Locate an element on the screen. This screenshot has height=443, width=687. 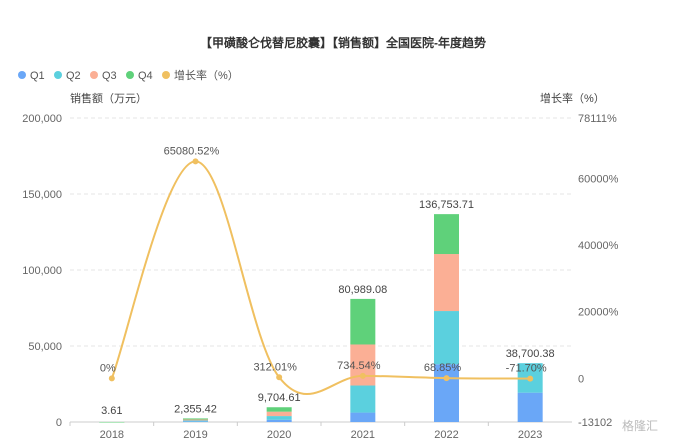
growth-label-0: 0% is located at coordinates (108, 368).